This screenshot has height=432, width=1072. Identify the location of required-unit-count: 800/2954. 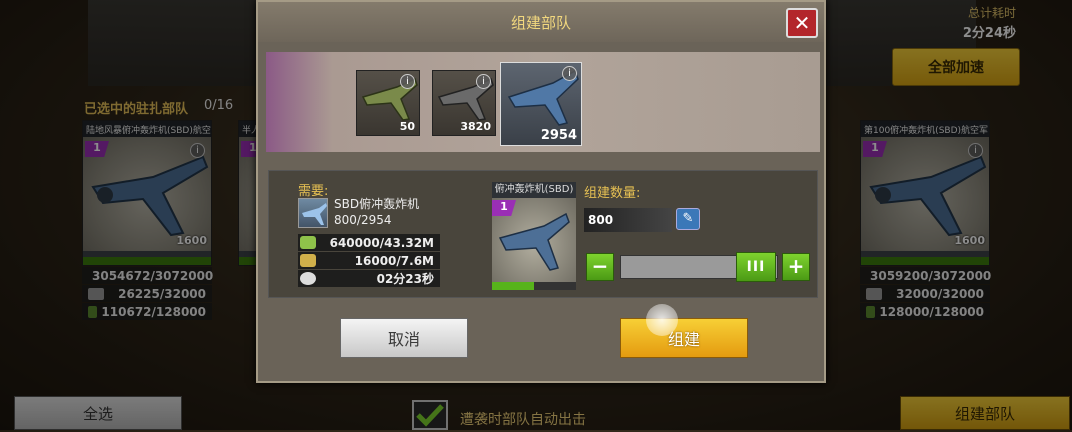
(363, 220).